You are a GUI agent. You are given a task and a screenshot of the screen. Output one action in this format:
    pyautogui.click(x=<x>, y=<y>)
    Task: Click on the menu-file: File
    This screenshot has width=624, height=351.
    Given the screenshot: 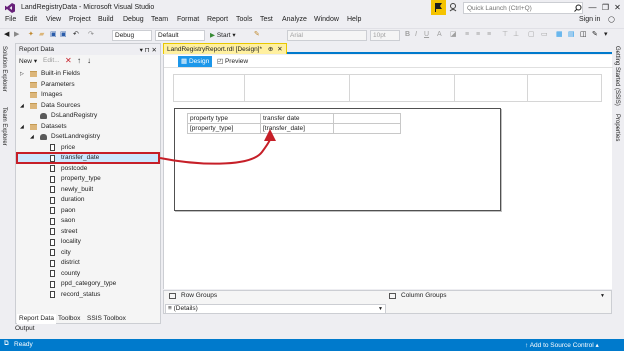 What is the action you would take?
    pyautogui.click(x=10, y=19)
    